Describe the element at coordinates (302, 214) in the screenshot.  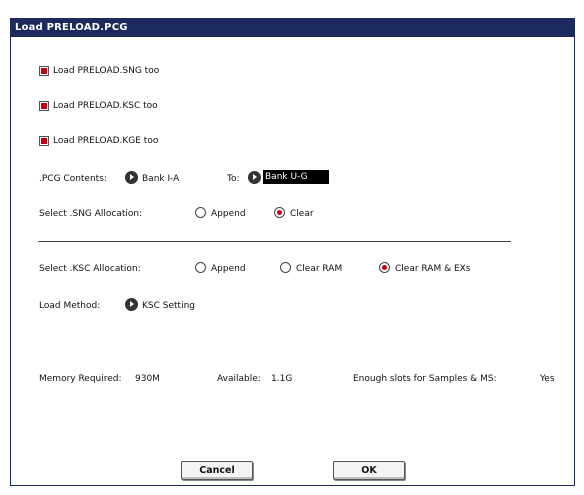
I see `sng-clear-label: Clear` at that location.